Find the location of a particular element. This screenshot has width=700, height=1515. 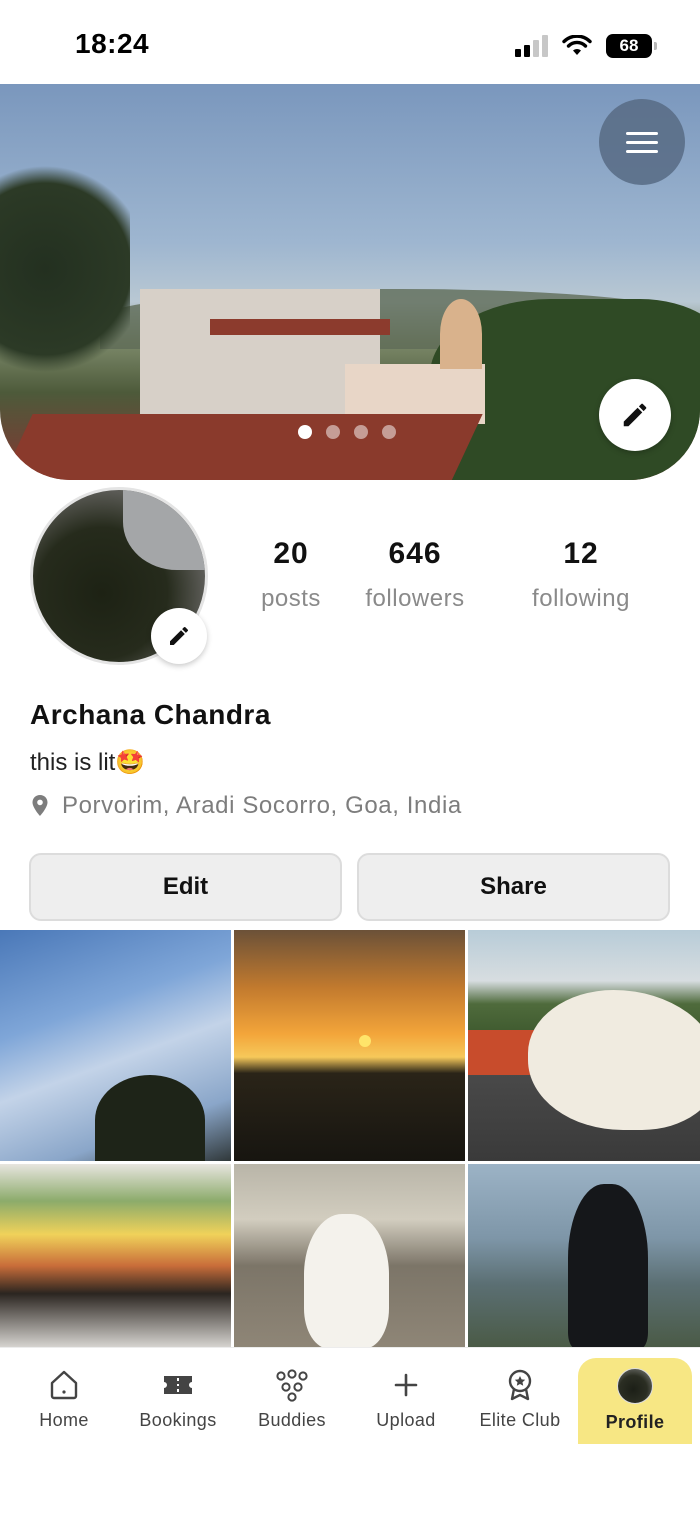

cover-edit-button is located at coordinates (635, 415).